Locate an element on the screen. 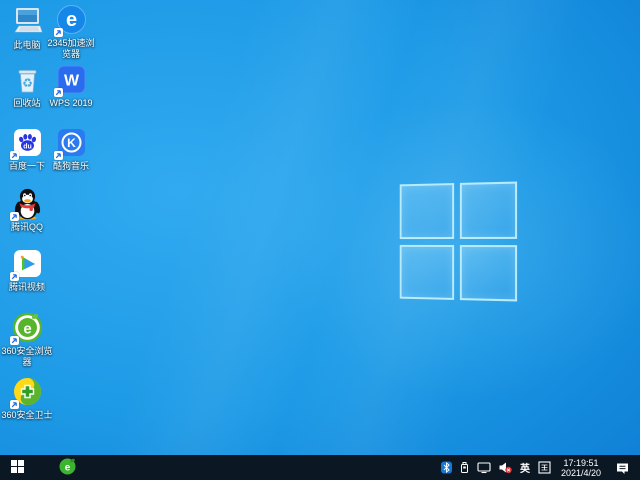 This screenshot has height=480, width=640. icon-label: 百度一下 is located at coordinates (26, 166).